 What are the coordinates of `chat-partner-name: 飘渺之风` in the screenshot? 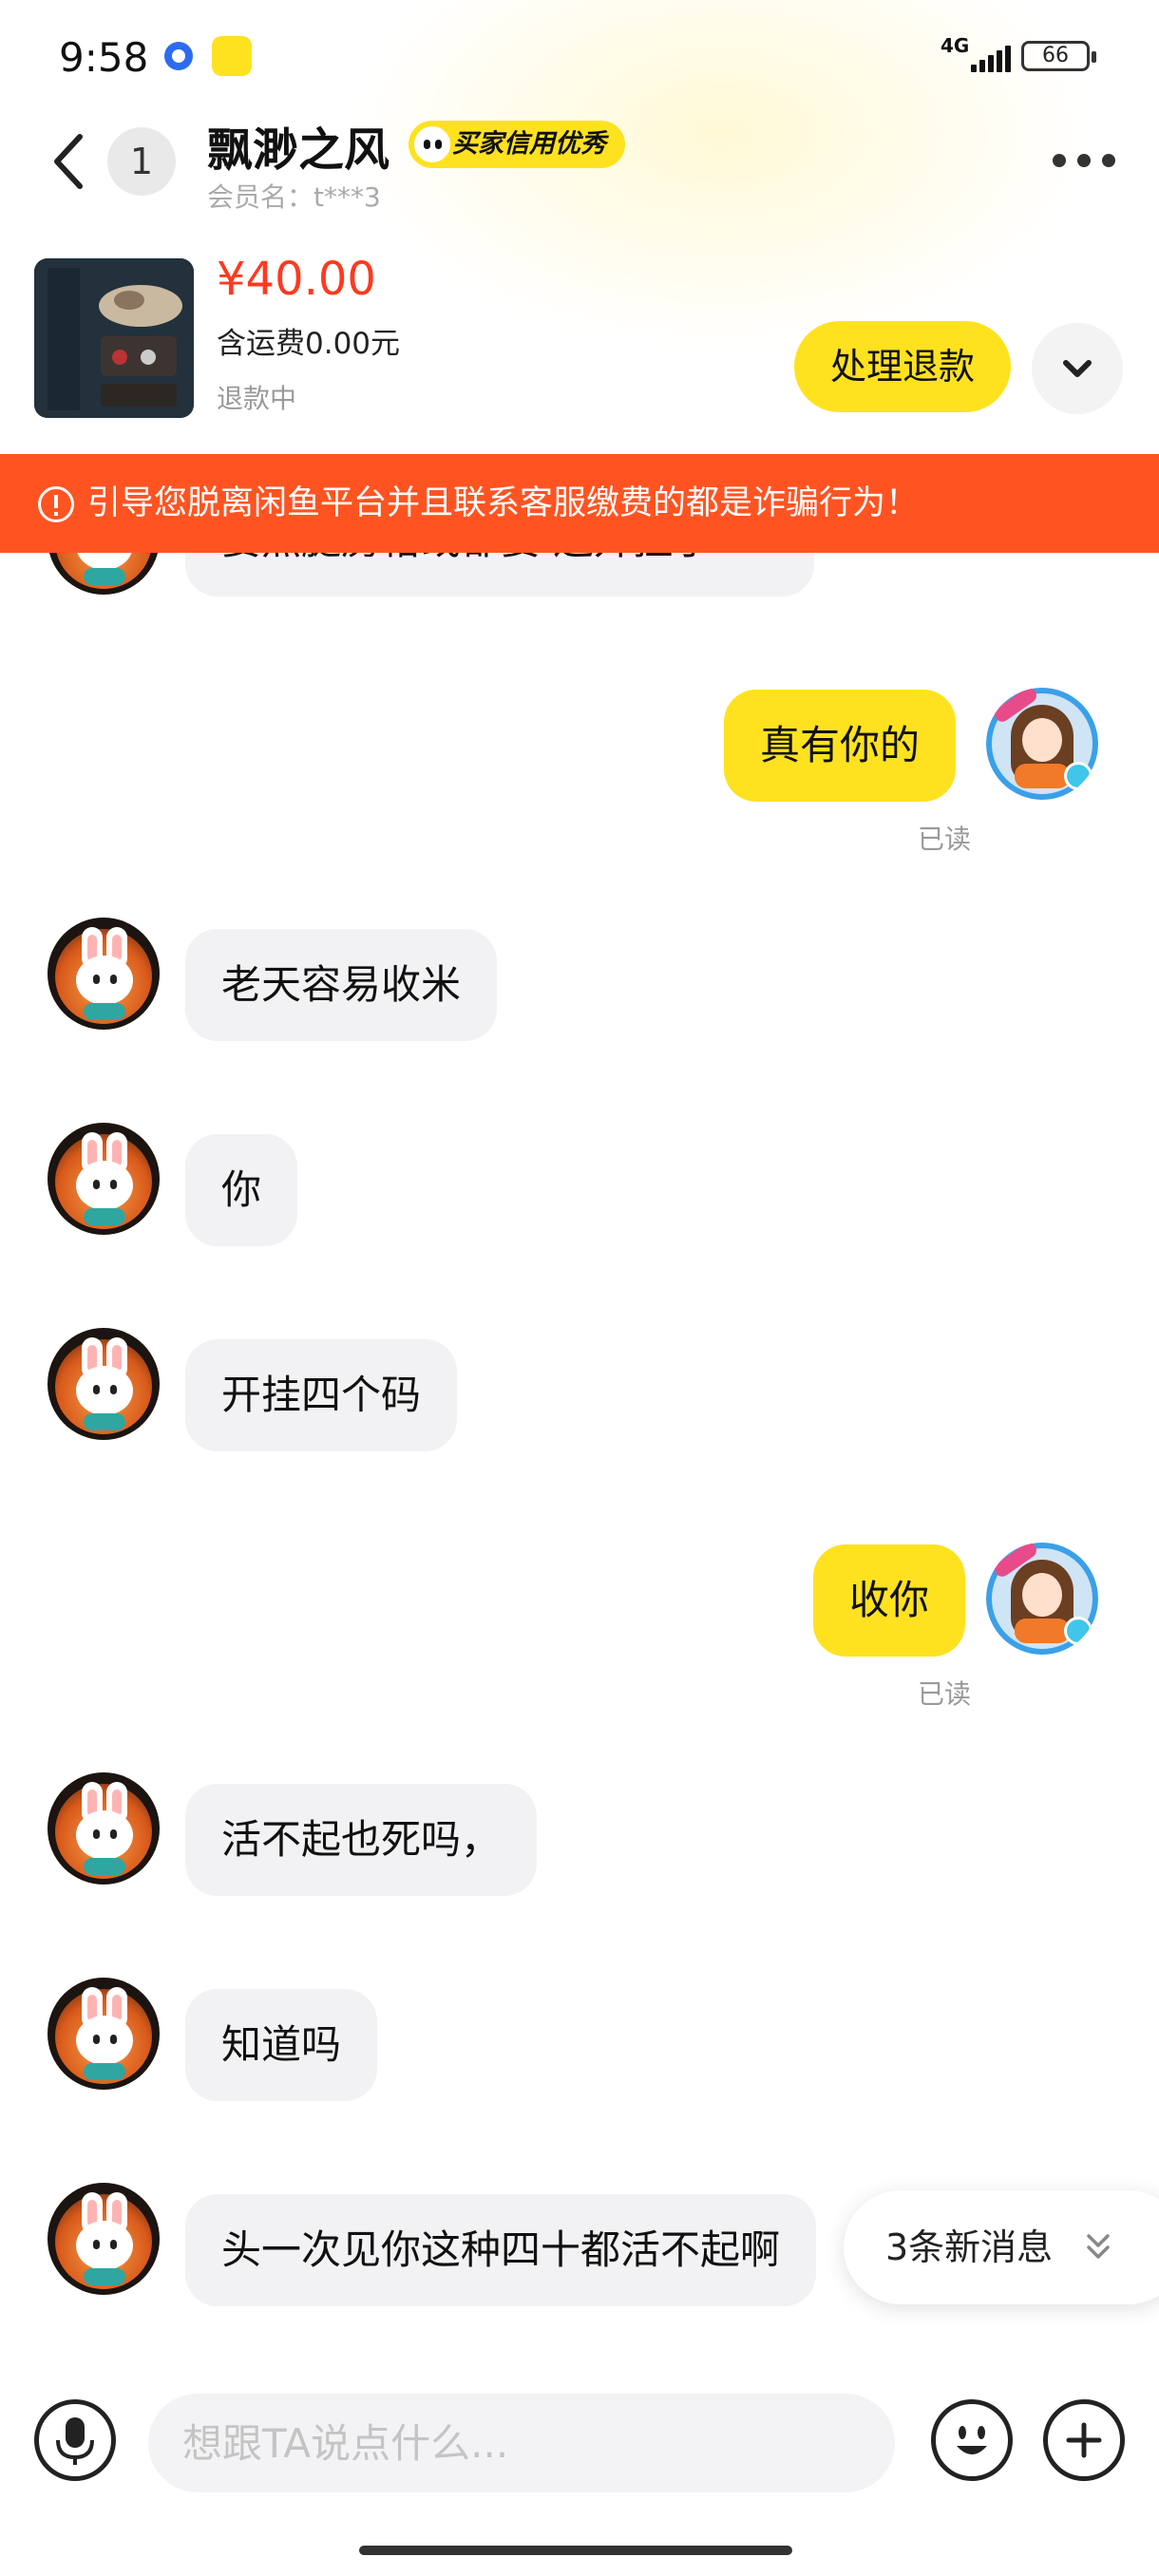 It's located at (298, 145).